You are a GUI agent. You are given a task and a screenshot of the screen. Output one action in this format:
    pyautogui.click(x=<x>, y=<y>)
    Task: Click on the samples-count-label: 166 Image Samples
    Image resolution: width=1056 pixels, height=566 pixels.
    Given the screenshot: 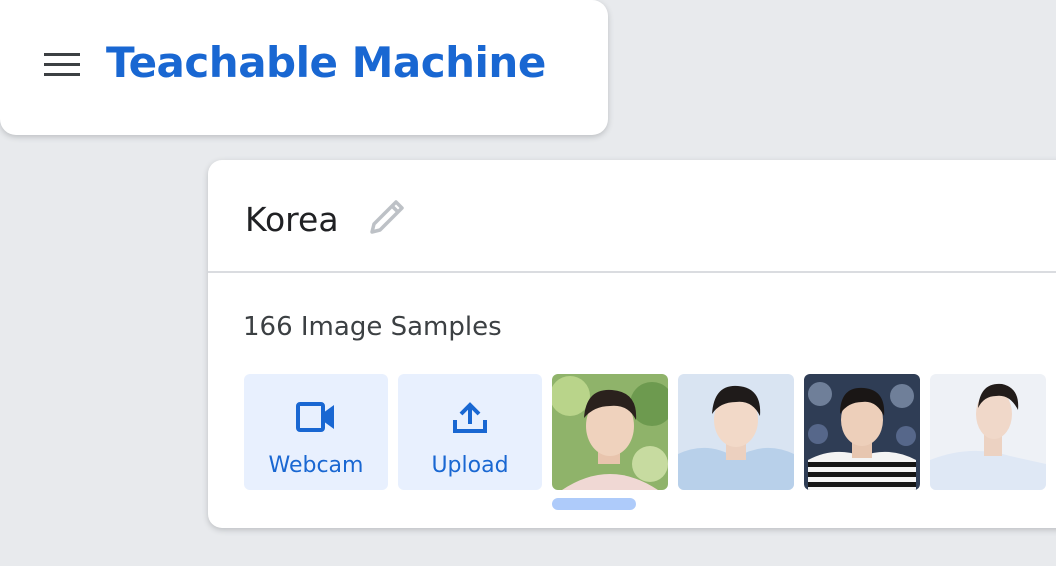 What is the action you would take?
    pyautogui.click(x=372, y=327)
    